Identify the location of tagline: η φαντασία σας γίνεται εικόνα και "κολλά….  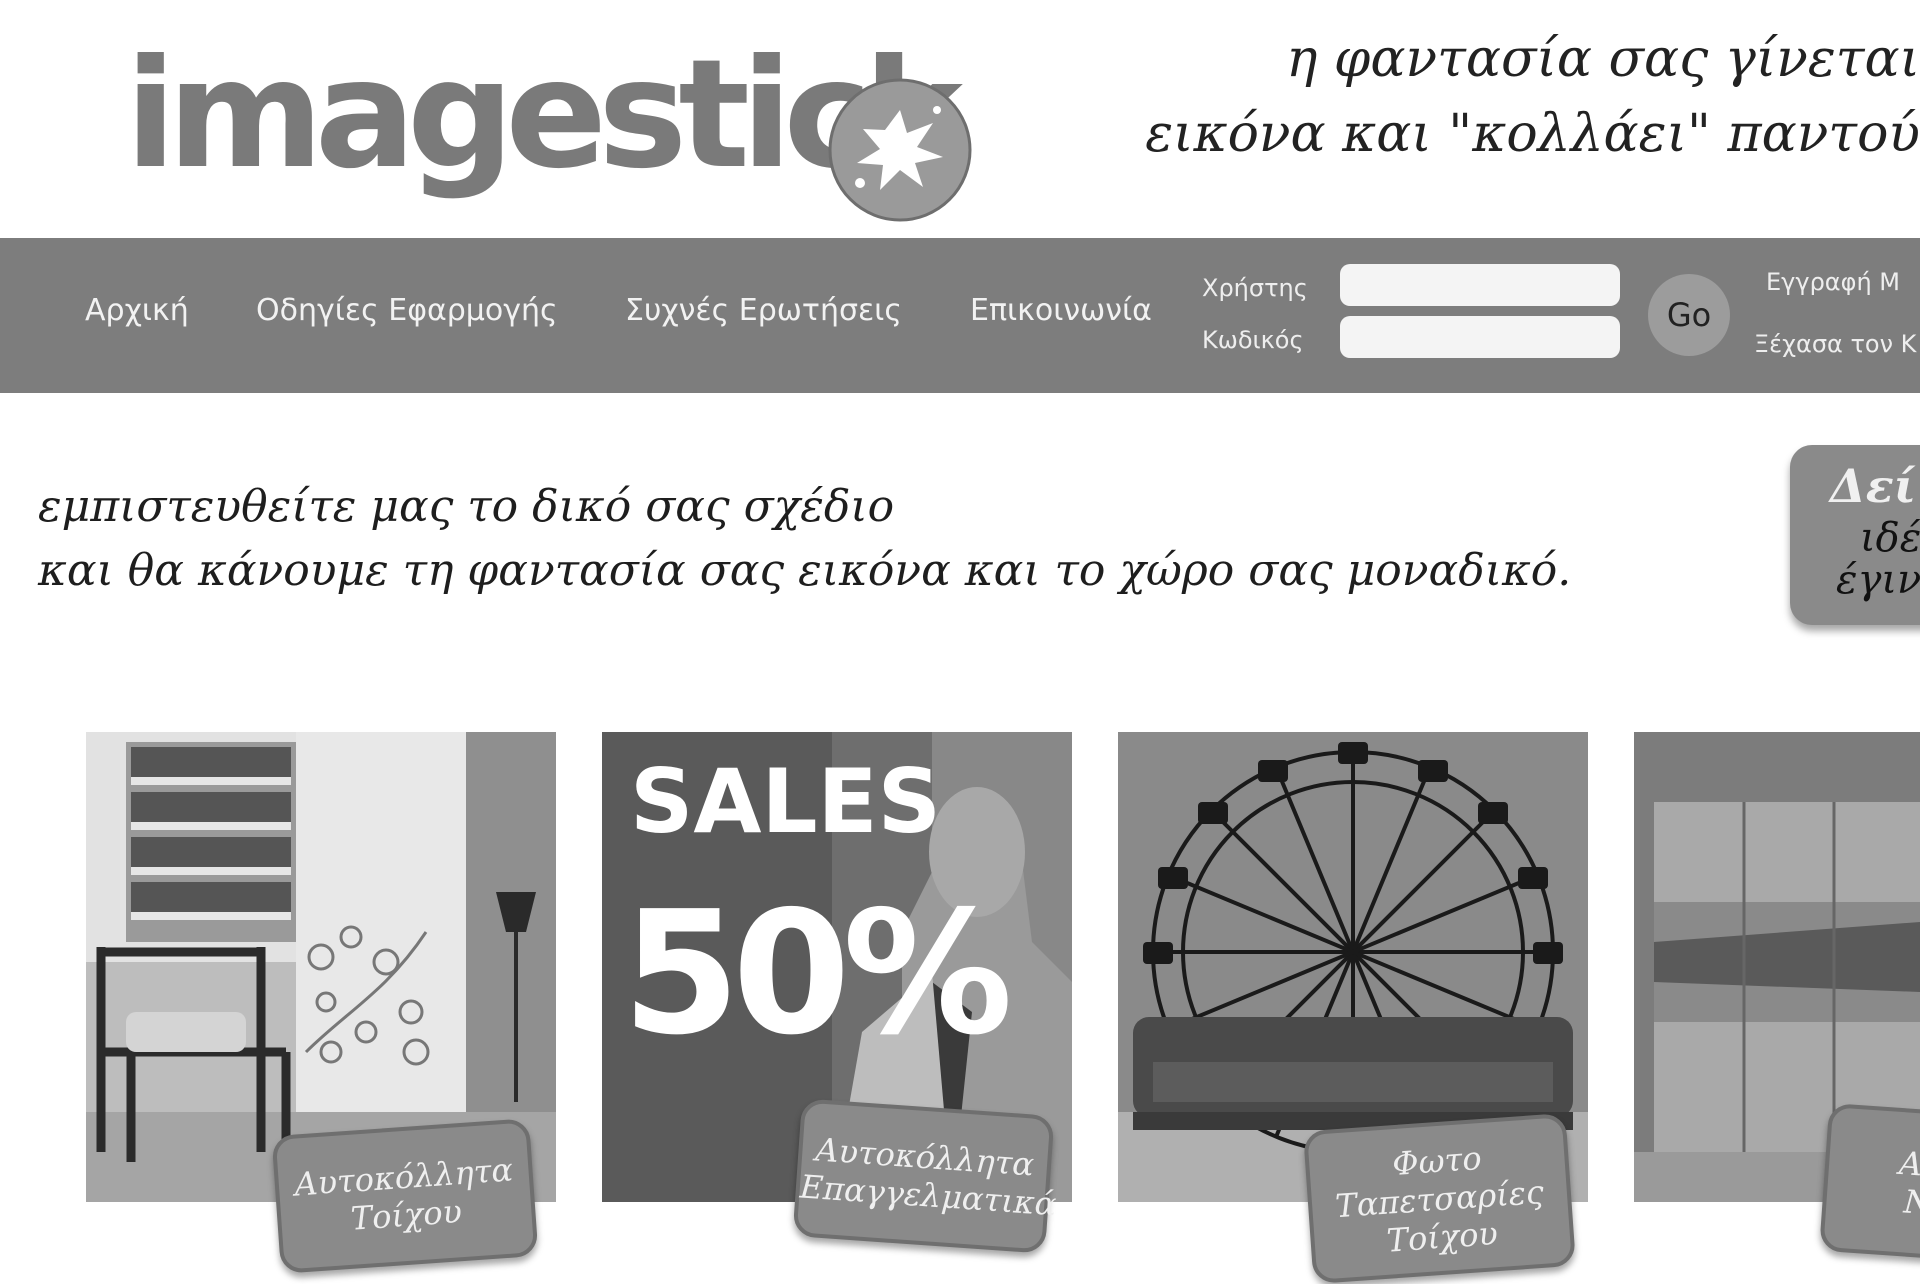
(1532, 97).